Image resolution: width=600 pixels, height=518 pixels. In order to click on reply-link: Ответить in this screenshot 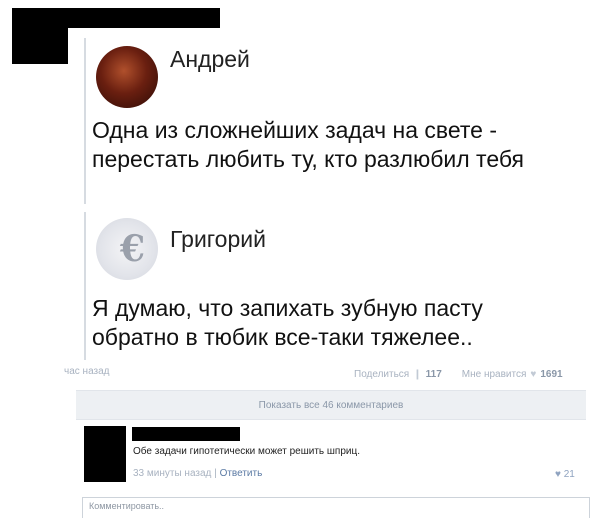, I will do `click(241, 473)`.